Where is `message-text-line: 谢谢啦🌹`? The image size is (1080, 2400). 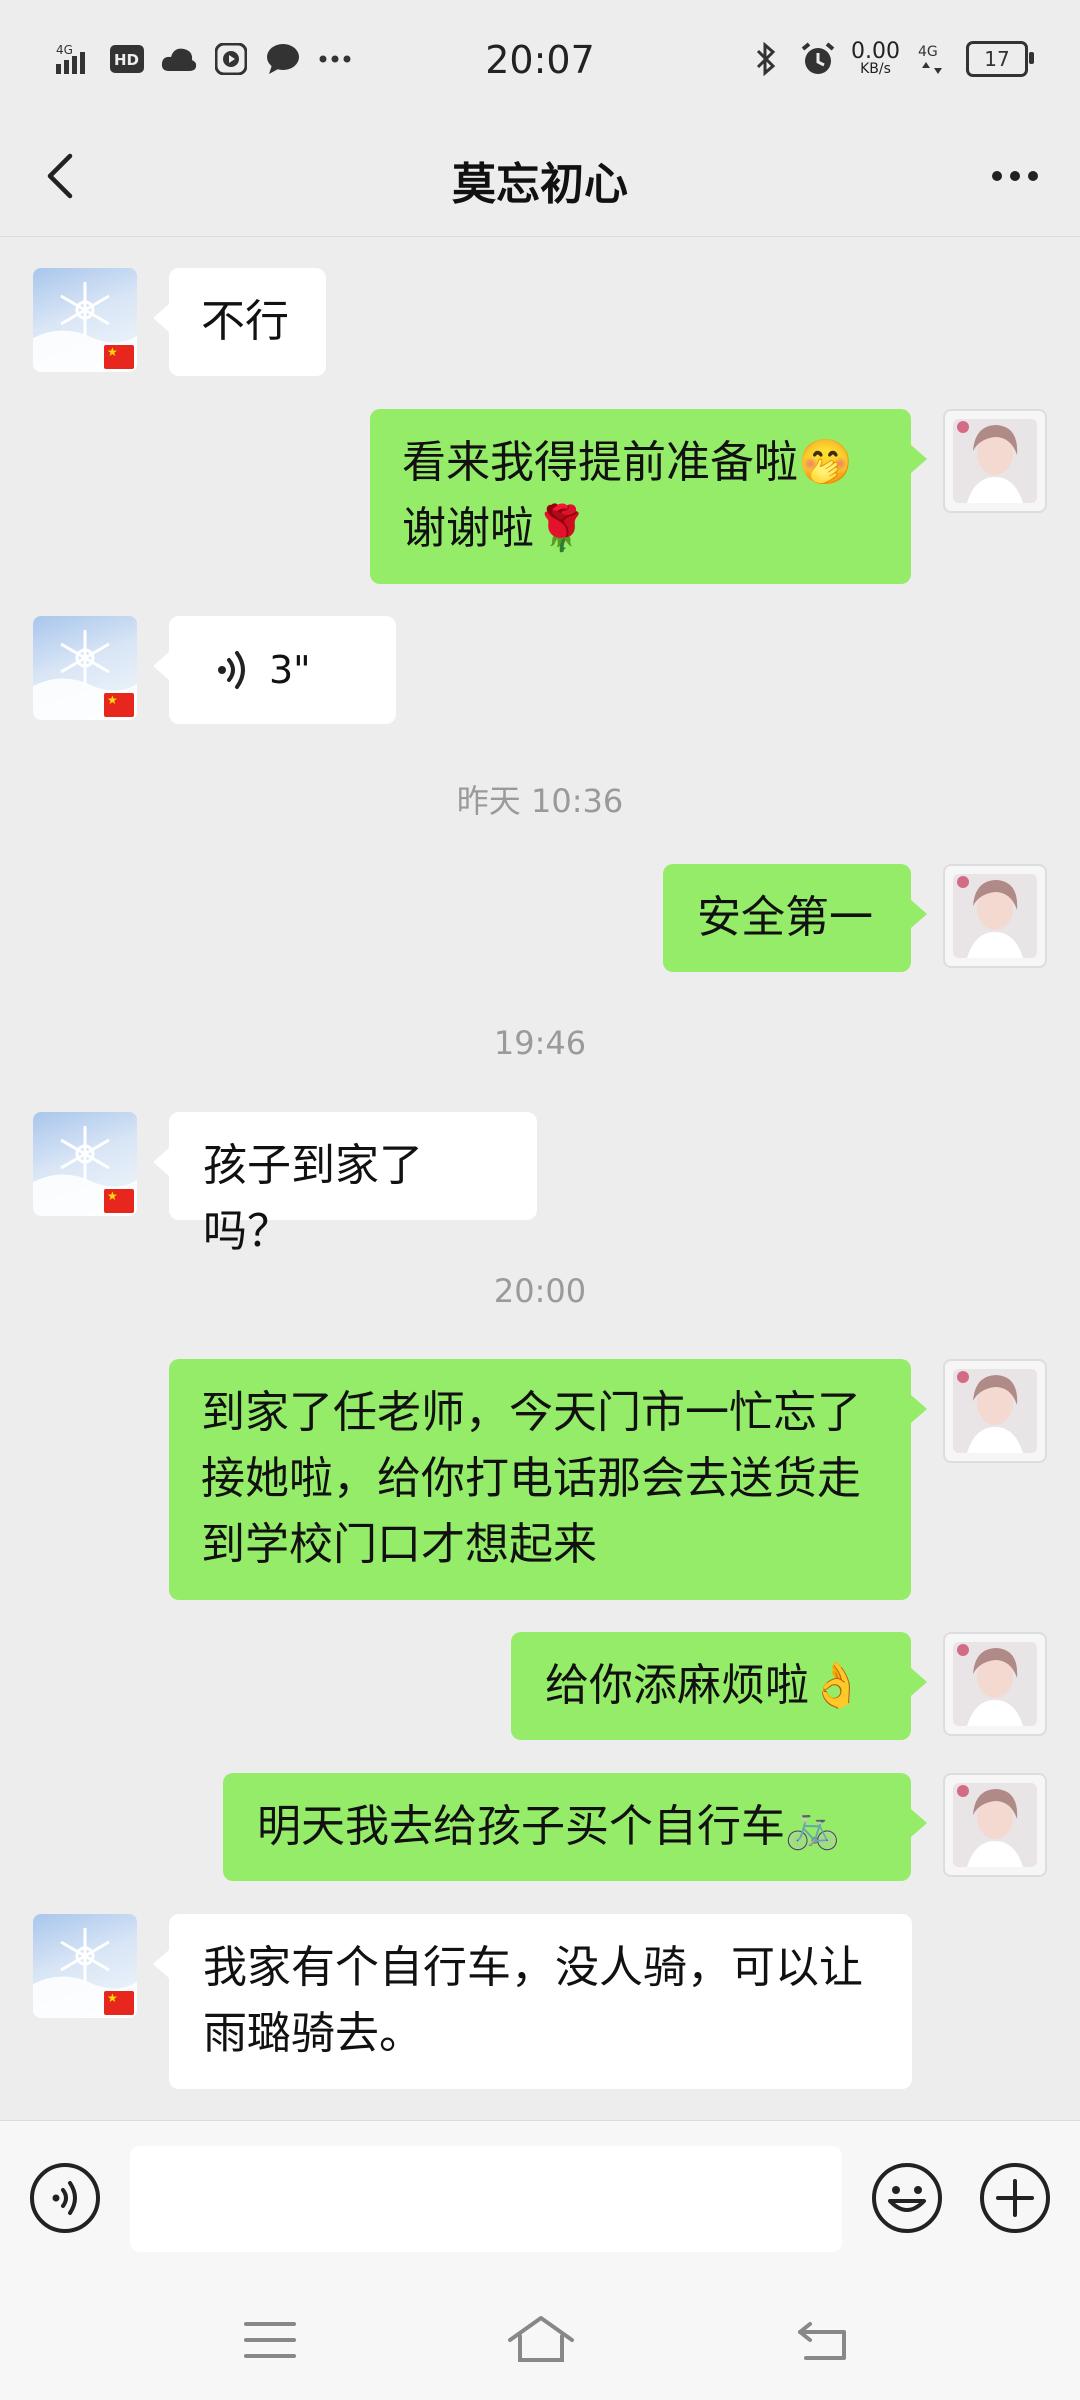
message-text-line: 谢谢啦🌹 is located at coordinates (495, 528).